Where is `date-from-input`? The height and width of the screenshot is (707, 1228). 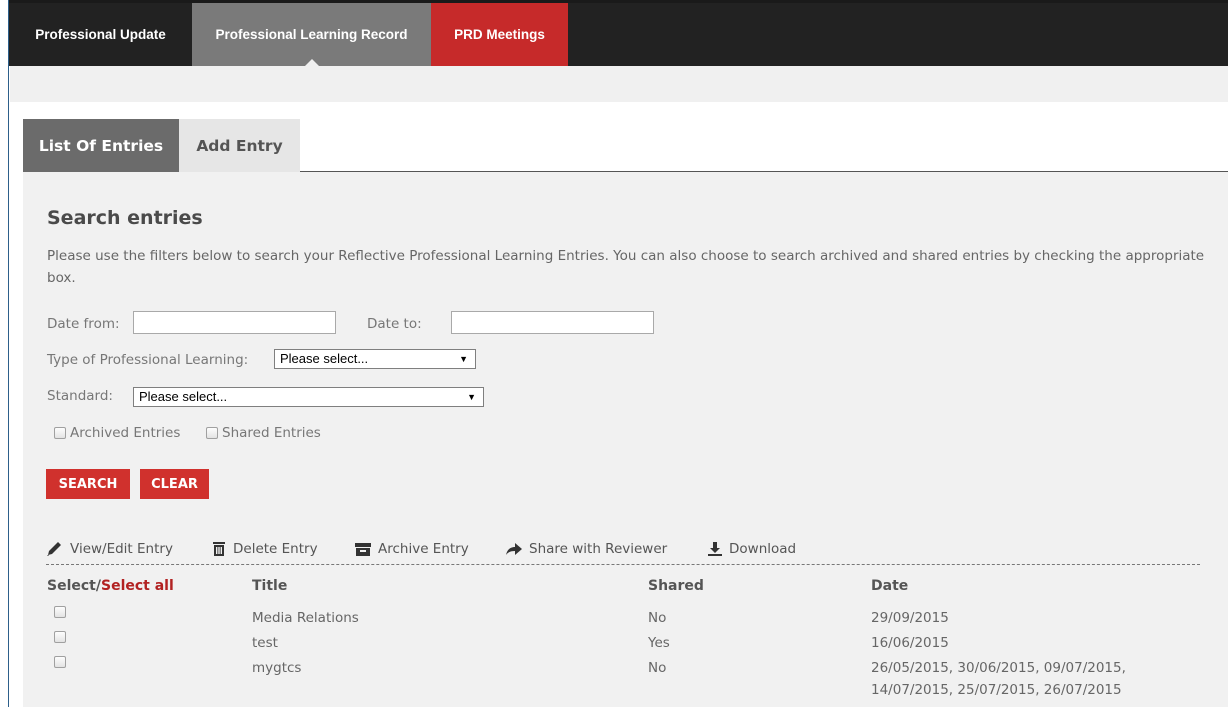 date-from-input is located at coordinates (234, 322).